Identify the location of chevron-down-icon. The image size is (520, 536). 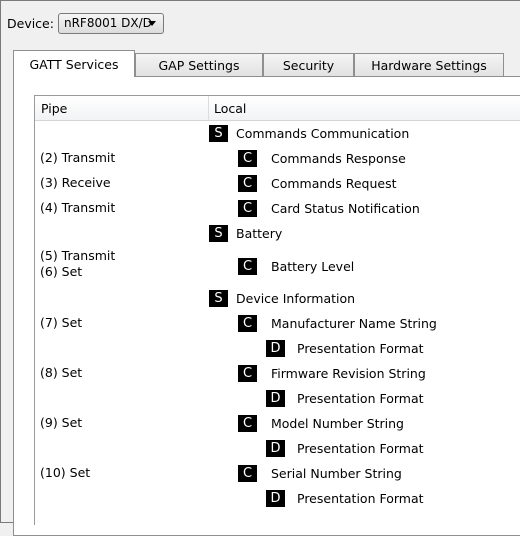
(151, 23).